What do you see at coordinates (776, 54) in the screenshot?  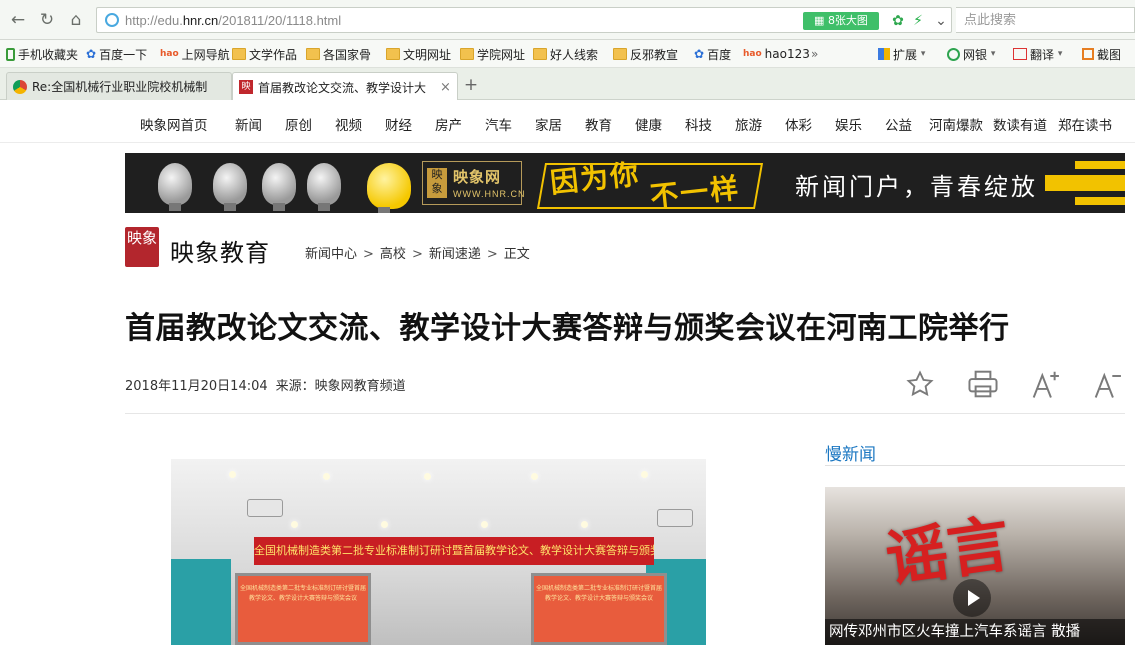 I see `bookmark-hao123: hao hao123` at bounding box center [776, 54].